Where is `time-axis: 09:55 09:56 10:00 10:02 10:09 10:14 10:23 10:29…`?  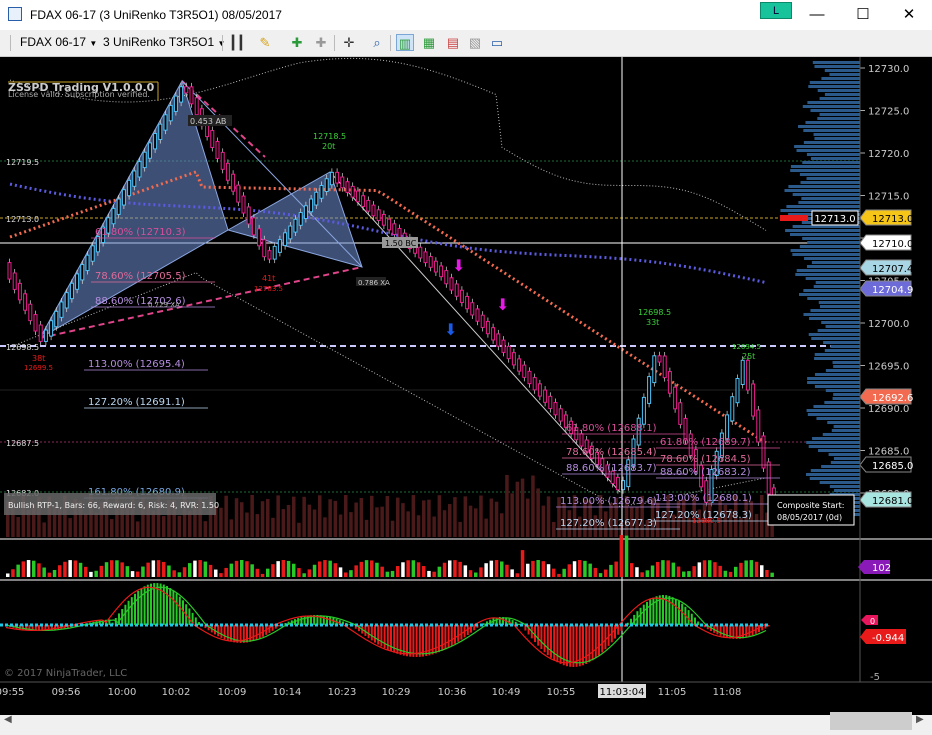
time-axis: 09:55 09:56 10:00 10:02 10:09 10:14 10:23 10:29… is located at coordinates (370, 691).